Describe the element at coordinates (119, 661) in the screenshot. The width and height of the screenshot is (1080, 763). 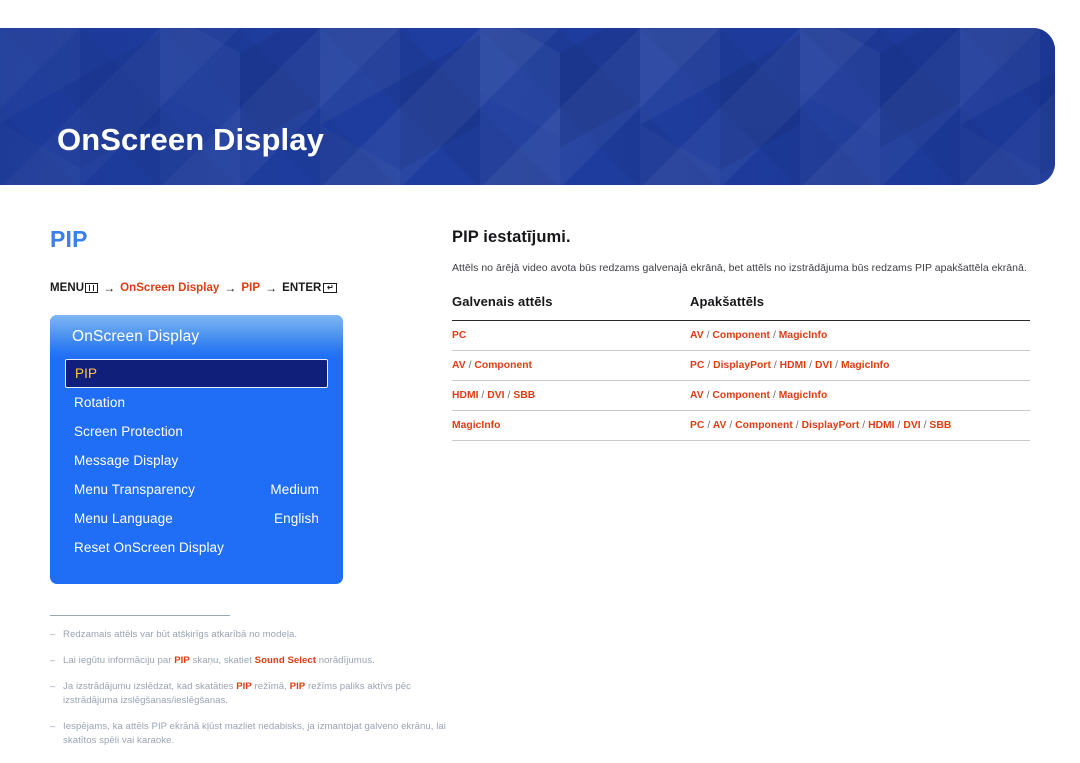
I see `footnote-part: Lai iegūtu informāciju par` at that location.